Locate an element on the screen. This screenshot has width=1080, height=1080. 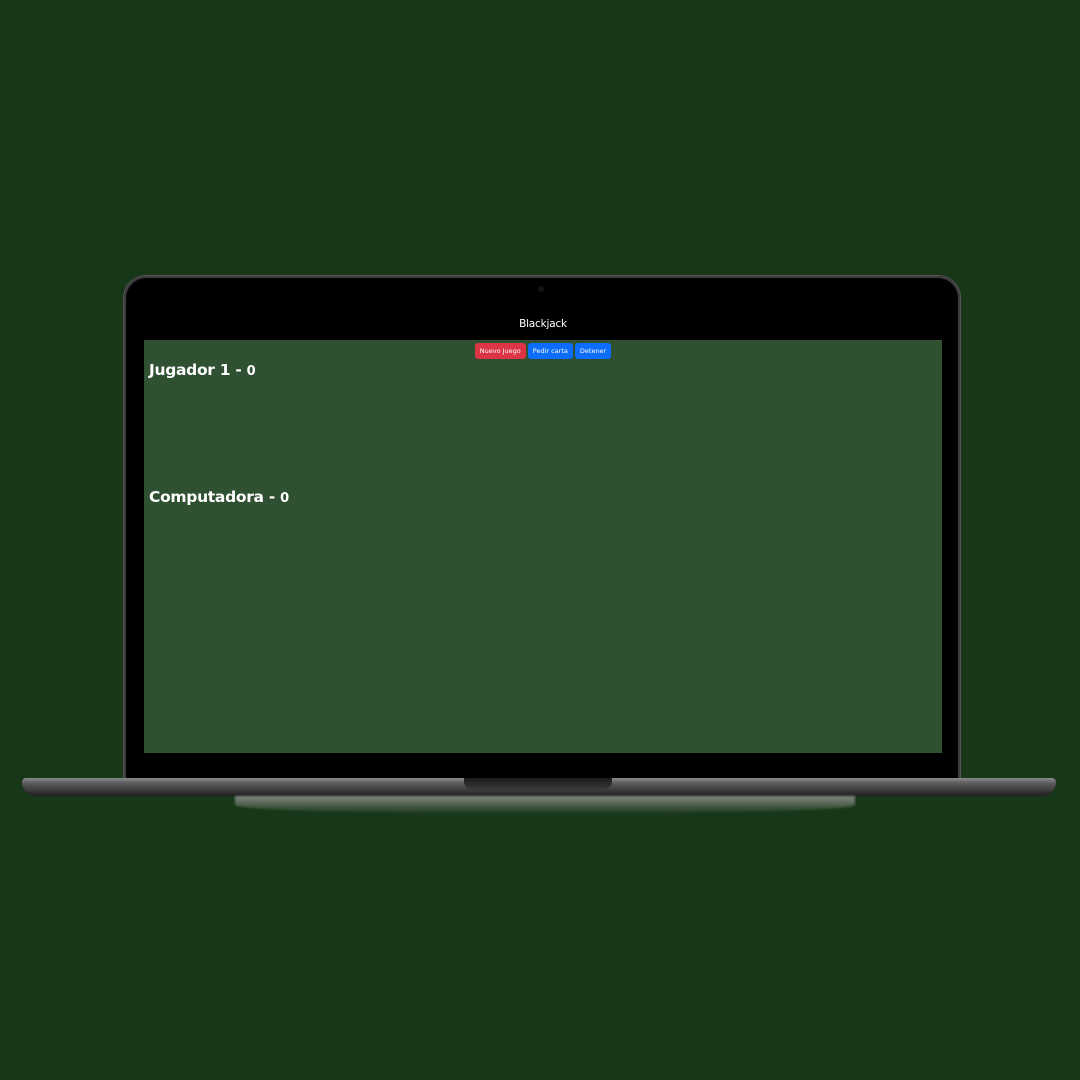
hit-button: Pedir carta is located at coordinates (550, 351).